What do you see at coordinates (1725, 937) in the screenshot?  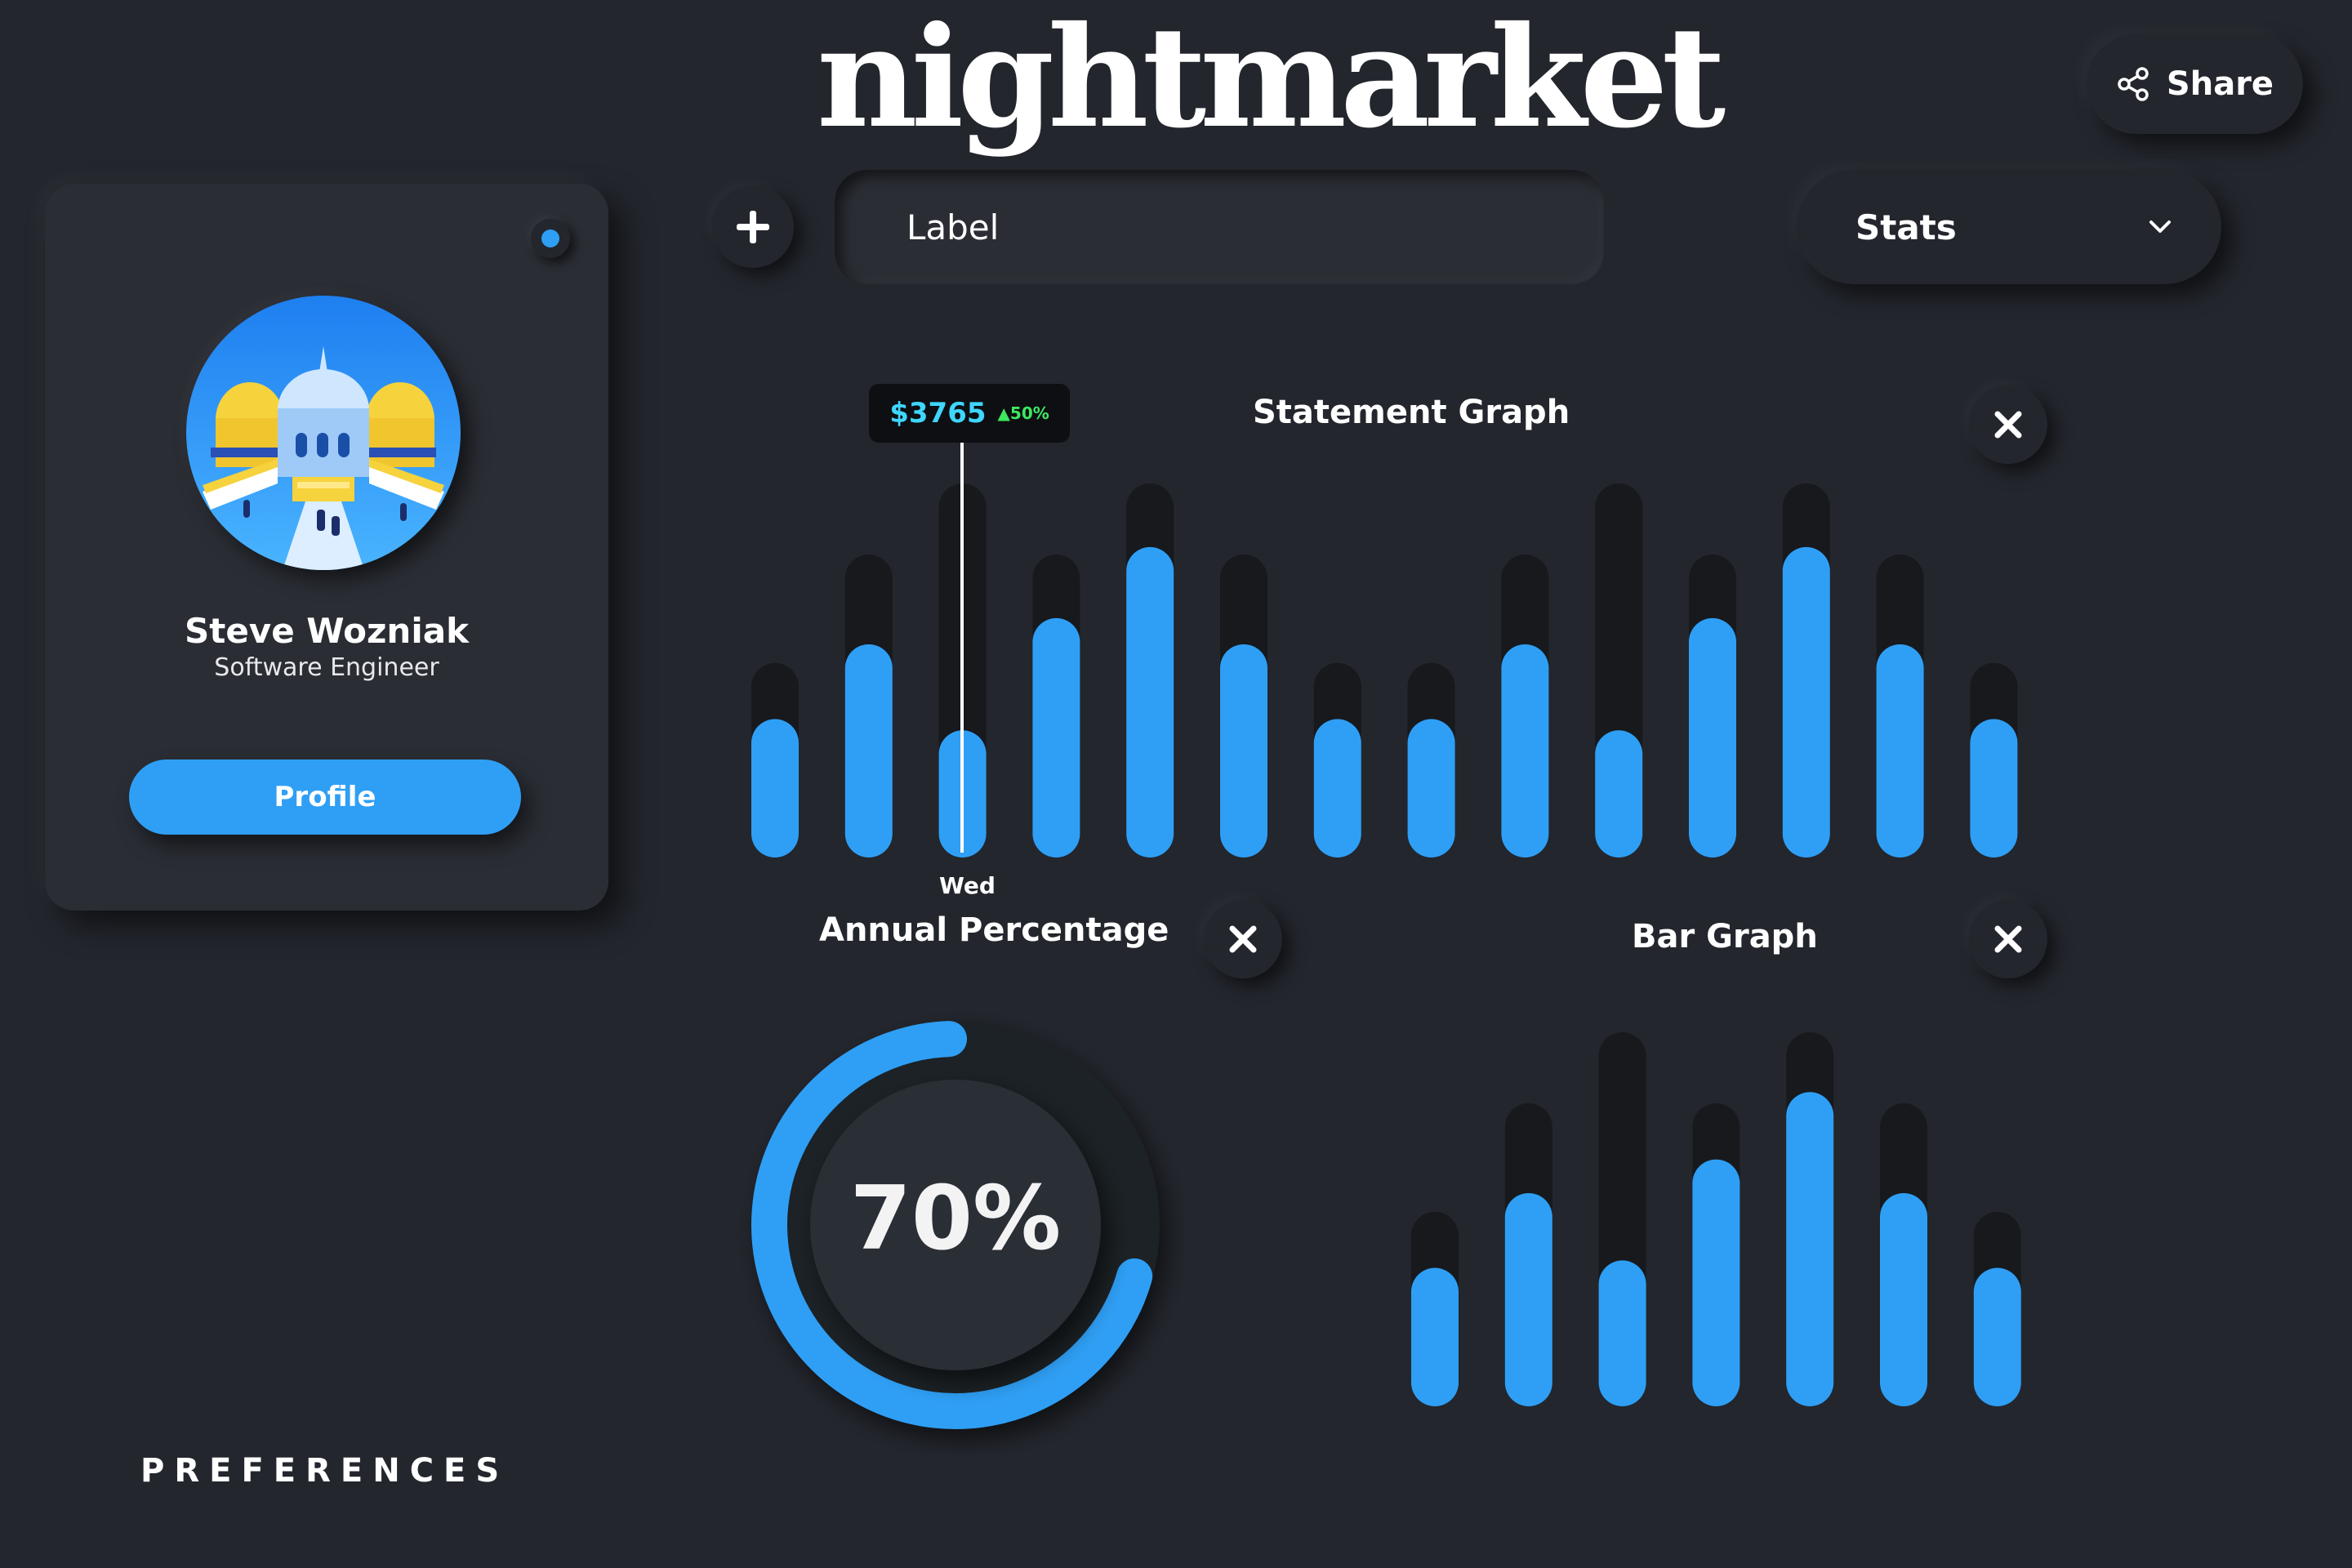 I see `bar-graph-title: Bar Graph` at bounding box center [1725, 937].